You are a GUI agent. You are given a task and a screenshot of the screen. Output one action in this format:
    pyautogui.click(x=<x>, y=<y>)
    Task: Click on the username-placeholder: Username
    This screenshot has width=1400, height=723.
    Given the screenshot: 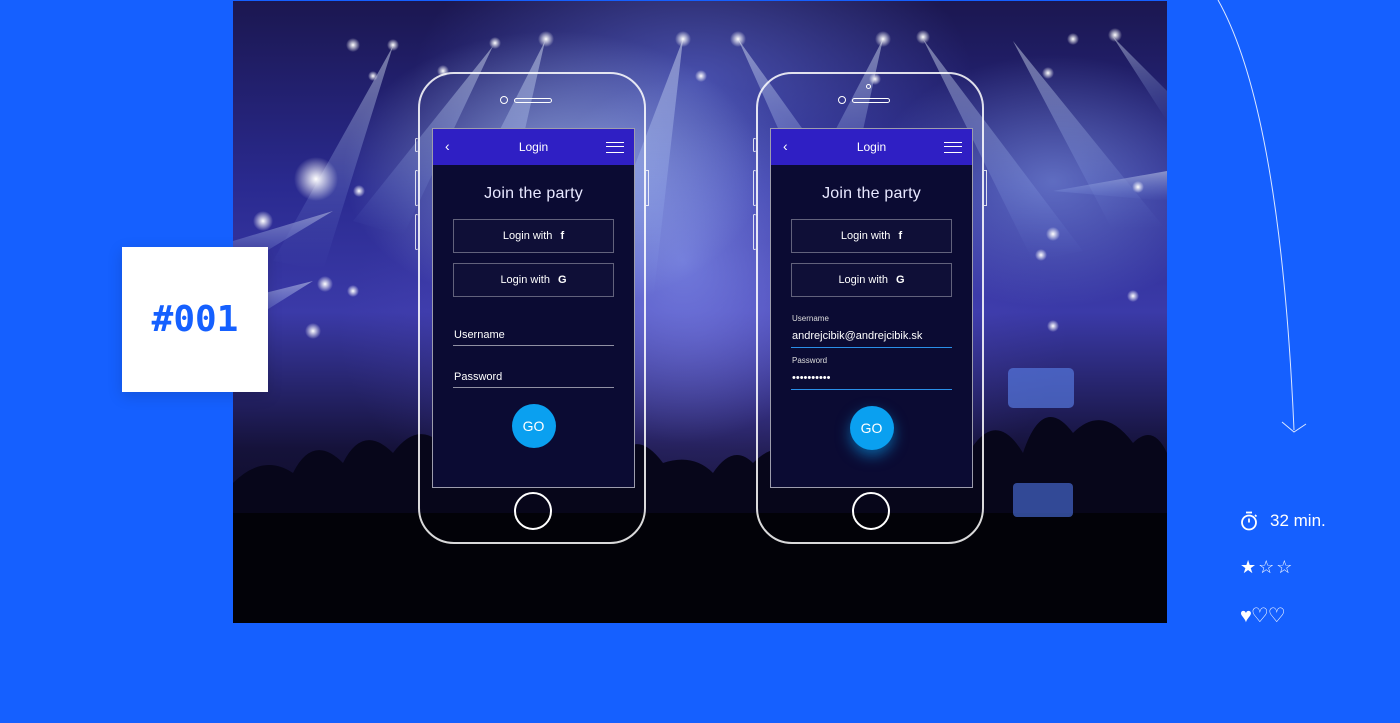 What is the action you would take?
    pyautogui.click(x=479, y=335)
    